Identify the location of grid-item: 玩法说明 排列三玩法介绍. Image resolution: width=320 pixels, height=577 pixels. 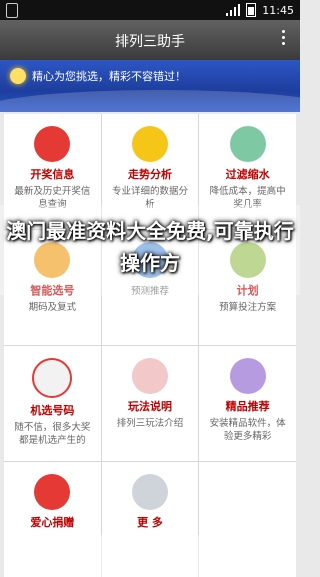
(150, 403).